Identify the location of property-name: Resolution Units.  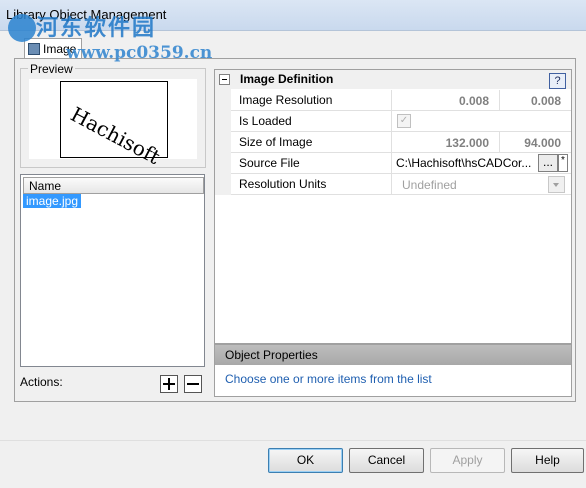
(283, 184).